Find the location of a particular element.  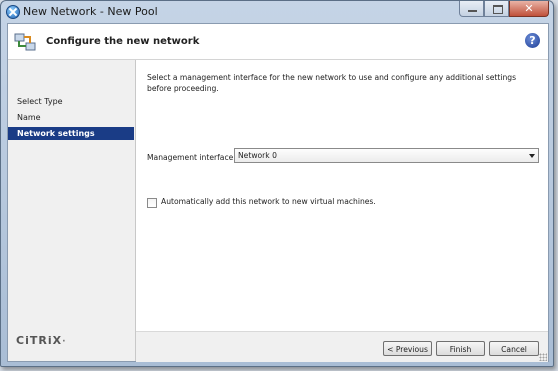

citrix-logo-text: CiTRiX is located at coordinates (39, 340).